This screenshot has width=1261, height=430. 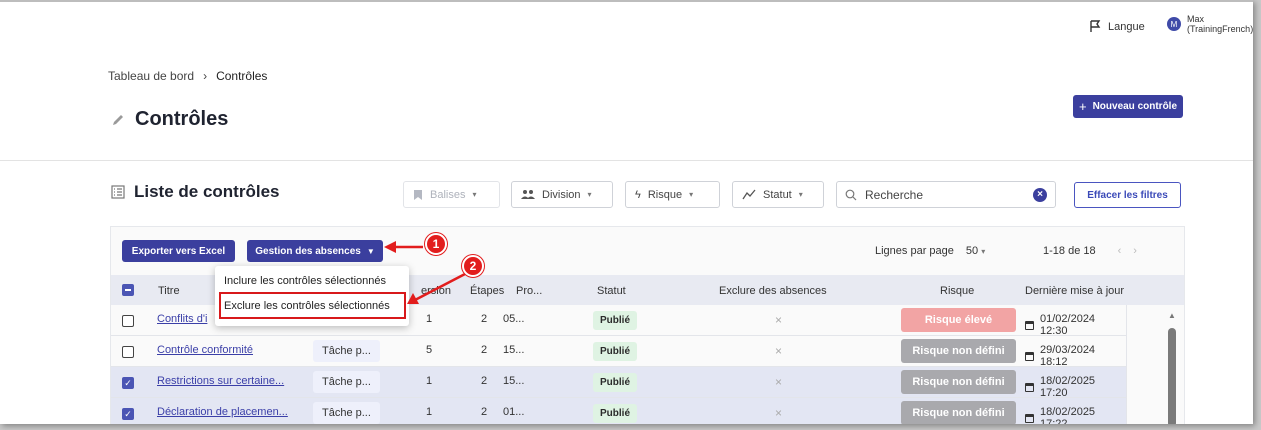 What do you see at coordinates (436, 244) in the screenshot?
I see `callout-badge-1: 1` at bounding box center [436, 244].